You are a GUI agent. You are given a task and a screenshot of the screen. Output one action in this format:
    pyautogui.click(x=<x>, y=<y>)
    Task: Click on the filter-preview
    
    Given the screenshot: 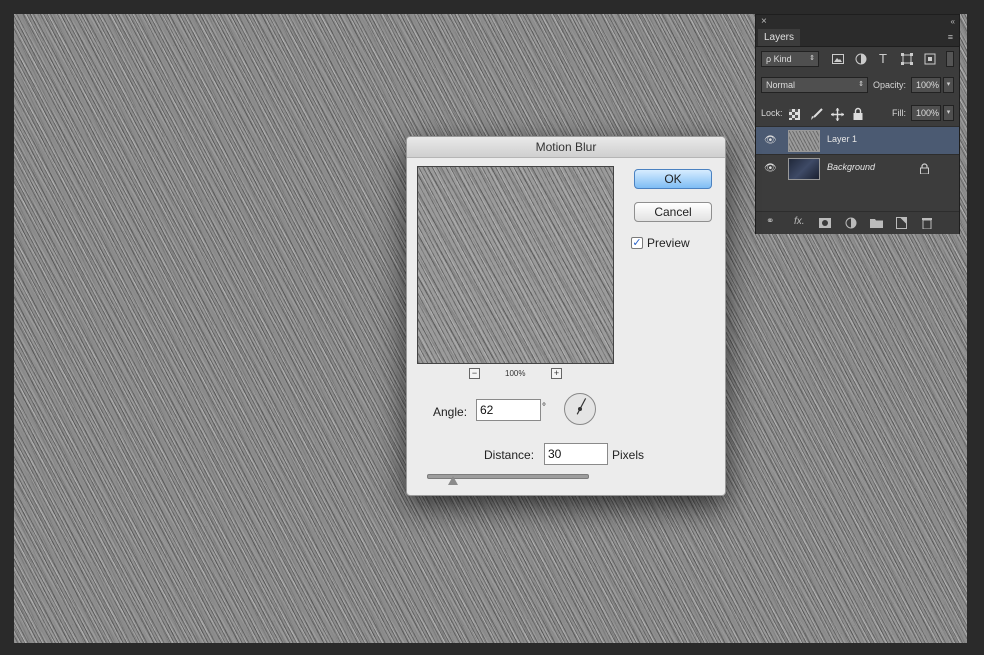 What is the action you would take?
    pyautogui.click(x=515, y=265)
    